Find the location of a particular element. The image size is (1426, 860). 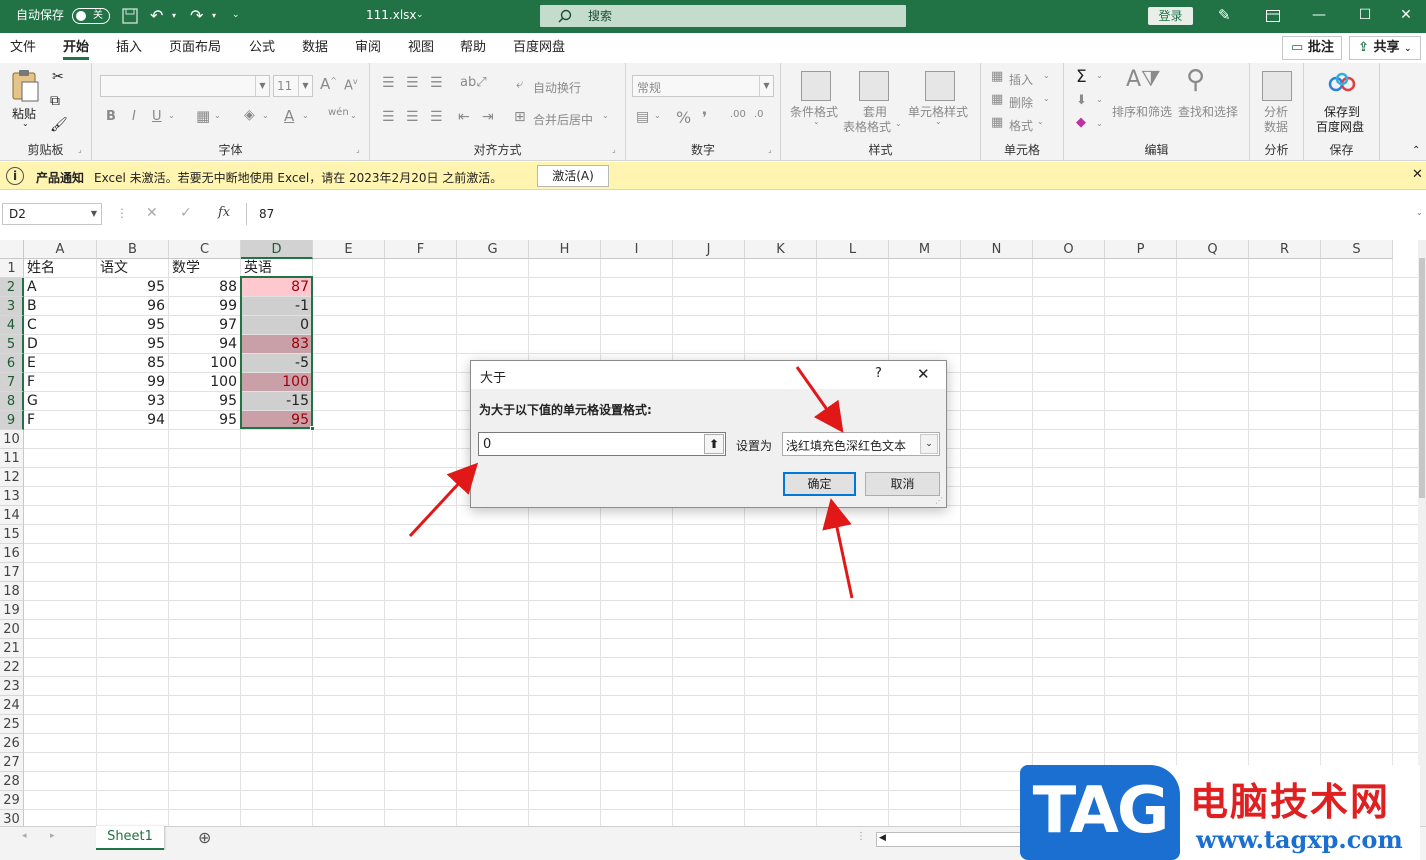

bold-icon: B is located at coordinates (111, 116).